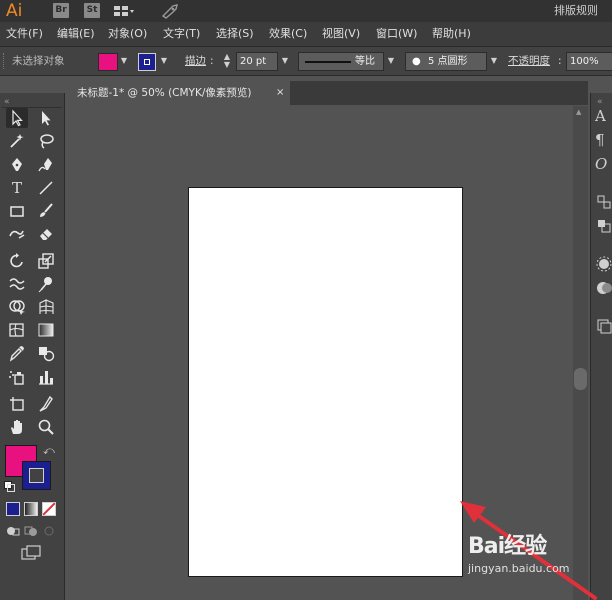 The image size is (612, 600). What do you see at coordinates (46, 141) in the screenshot?
I see `lasso-tool` at bounding box center [46, 141].